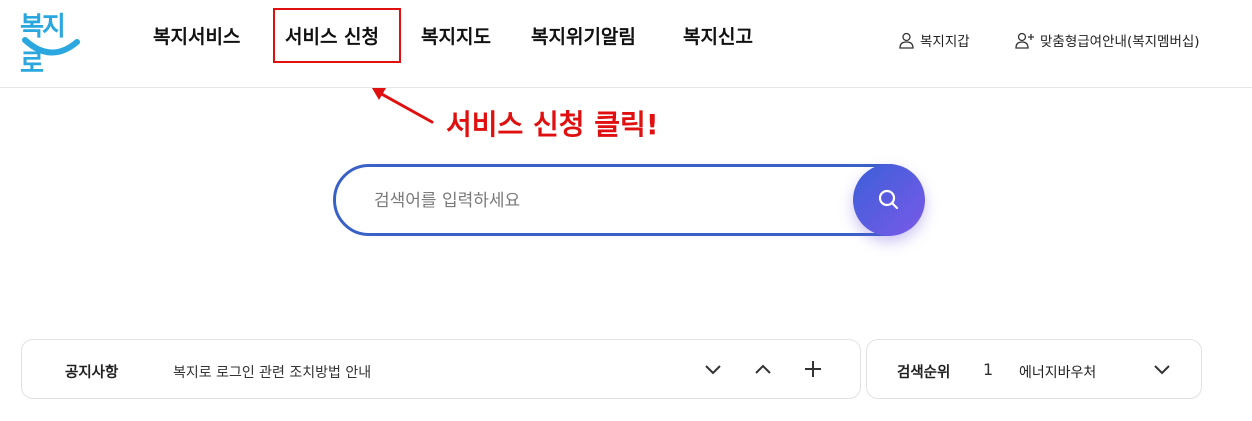  Describe the element at coordinates (945, 42) in the screenshot. I see `util-welfare-wallet-label: 복지지갑` at that location.